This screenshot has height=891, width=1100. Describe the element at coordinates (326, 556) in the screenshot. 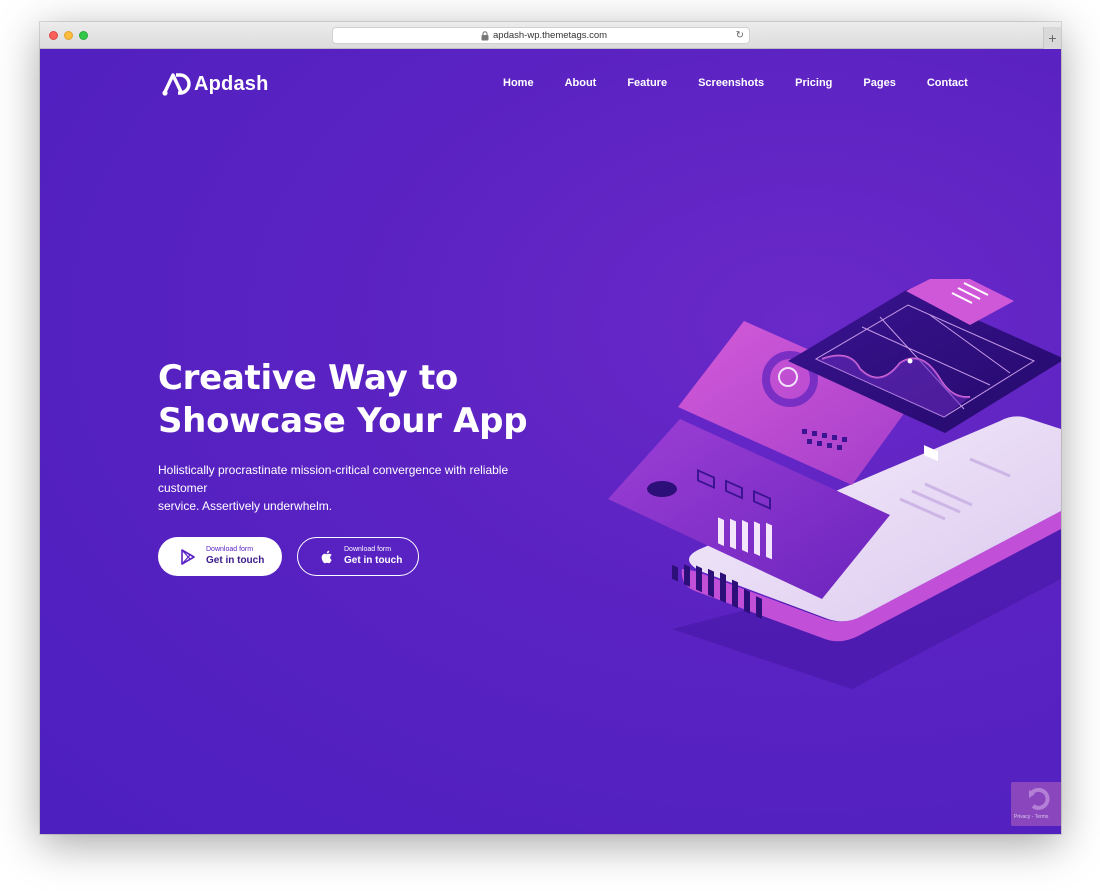

I see `apple-icon` at that location.